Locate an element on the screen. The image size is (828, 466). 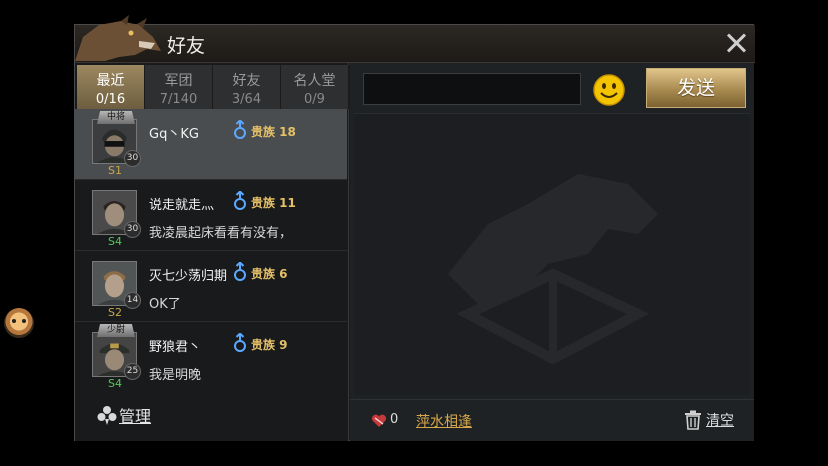
chat-footer: 0 萍水相逢 清空 is located at coordinates (552, 420).